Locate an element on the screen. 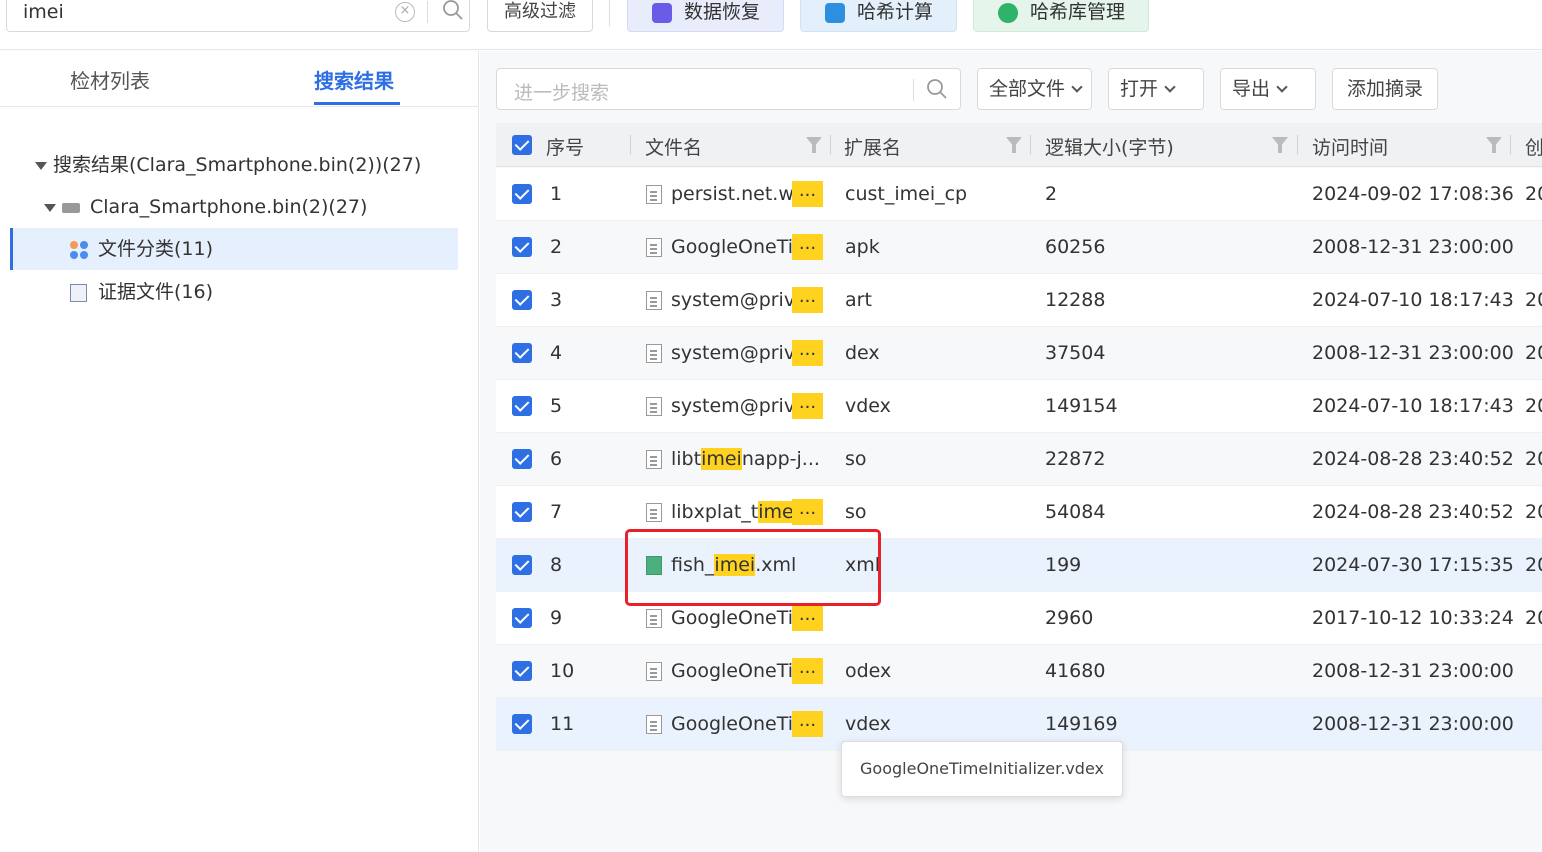 This screenshot has height=852, width=1542. cell-no: 5 is located at coordinates (556, 406).